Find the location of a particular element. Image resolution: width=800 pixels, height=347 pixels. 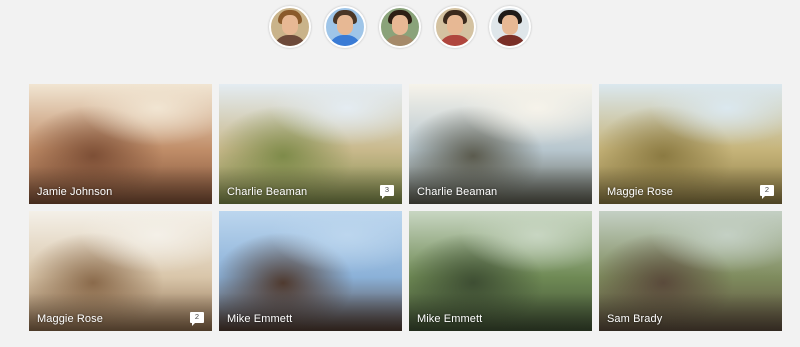

photo-owner-name: Sam Brady is located at coordinates (635, 319).